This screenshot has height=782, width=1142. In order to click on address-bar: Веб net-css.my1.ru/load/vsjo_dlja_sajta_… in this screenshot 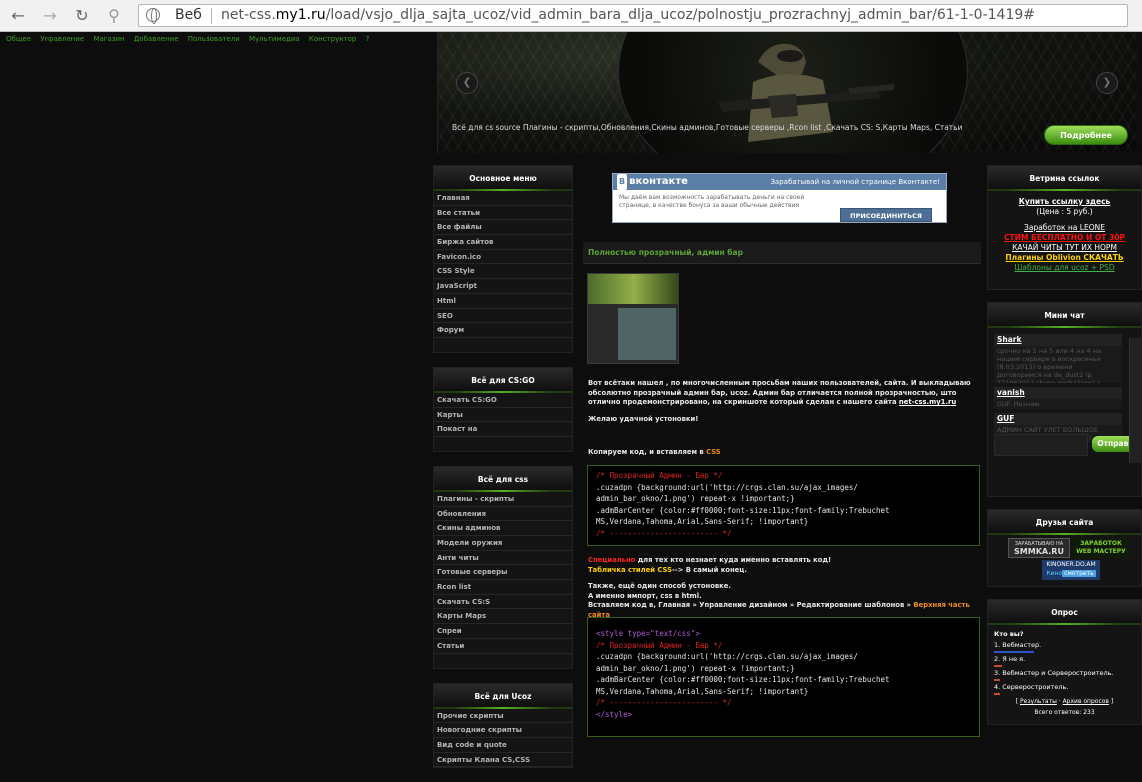, I will do `click(633, 15)`.